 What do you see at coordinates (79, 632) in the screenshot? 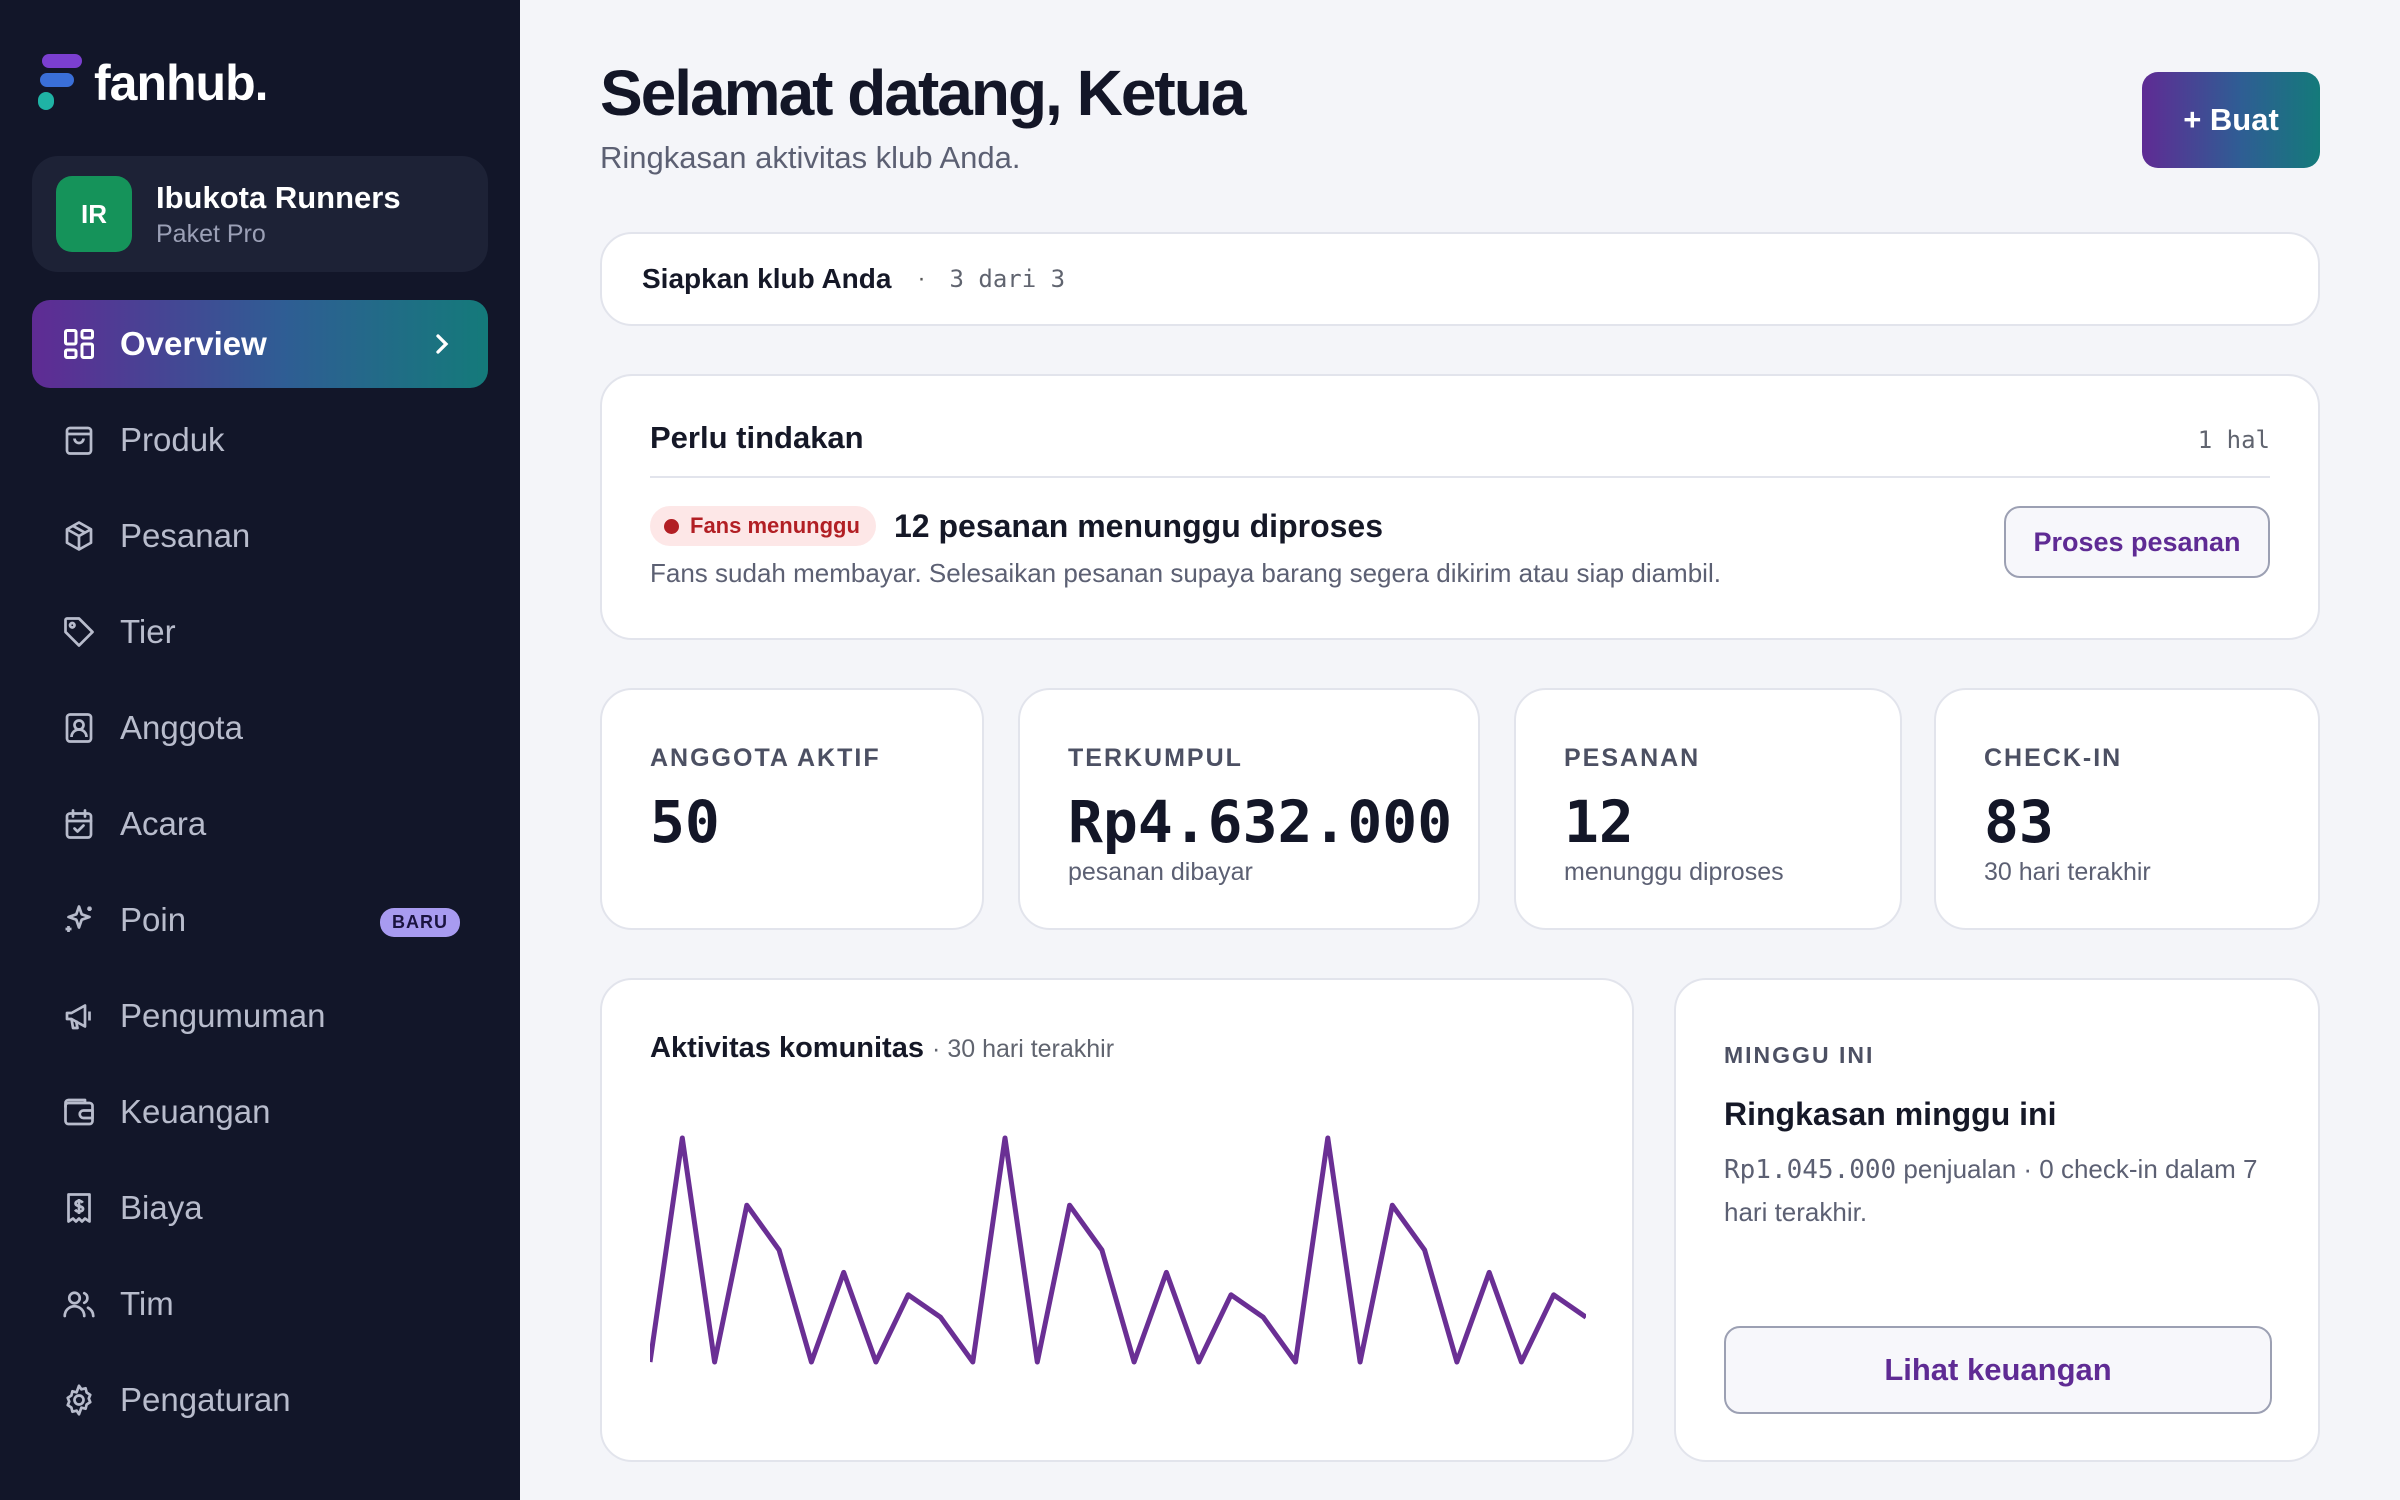
I see `tag-icon` at bounding box center [79, 632].